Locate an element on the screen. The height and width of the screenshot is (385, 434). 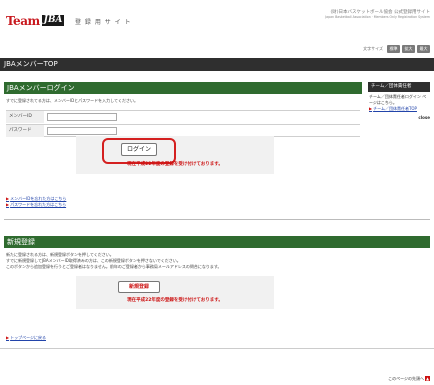
sidebar-title: チーム／団体責任者 is located at coordinates (399, 87).